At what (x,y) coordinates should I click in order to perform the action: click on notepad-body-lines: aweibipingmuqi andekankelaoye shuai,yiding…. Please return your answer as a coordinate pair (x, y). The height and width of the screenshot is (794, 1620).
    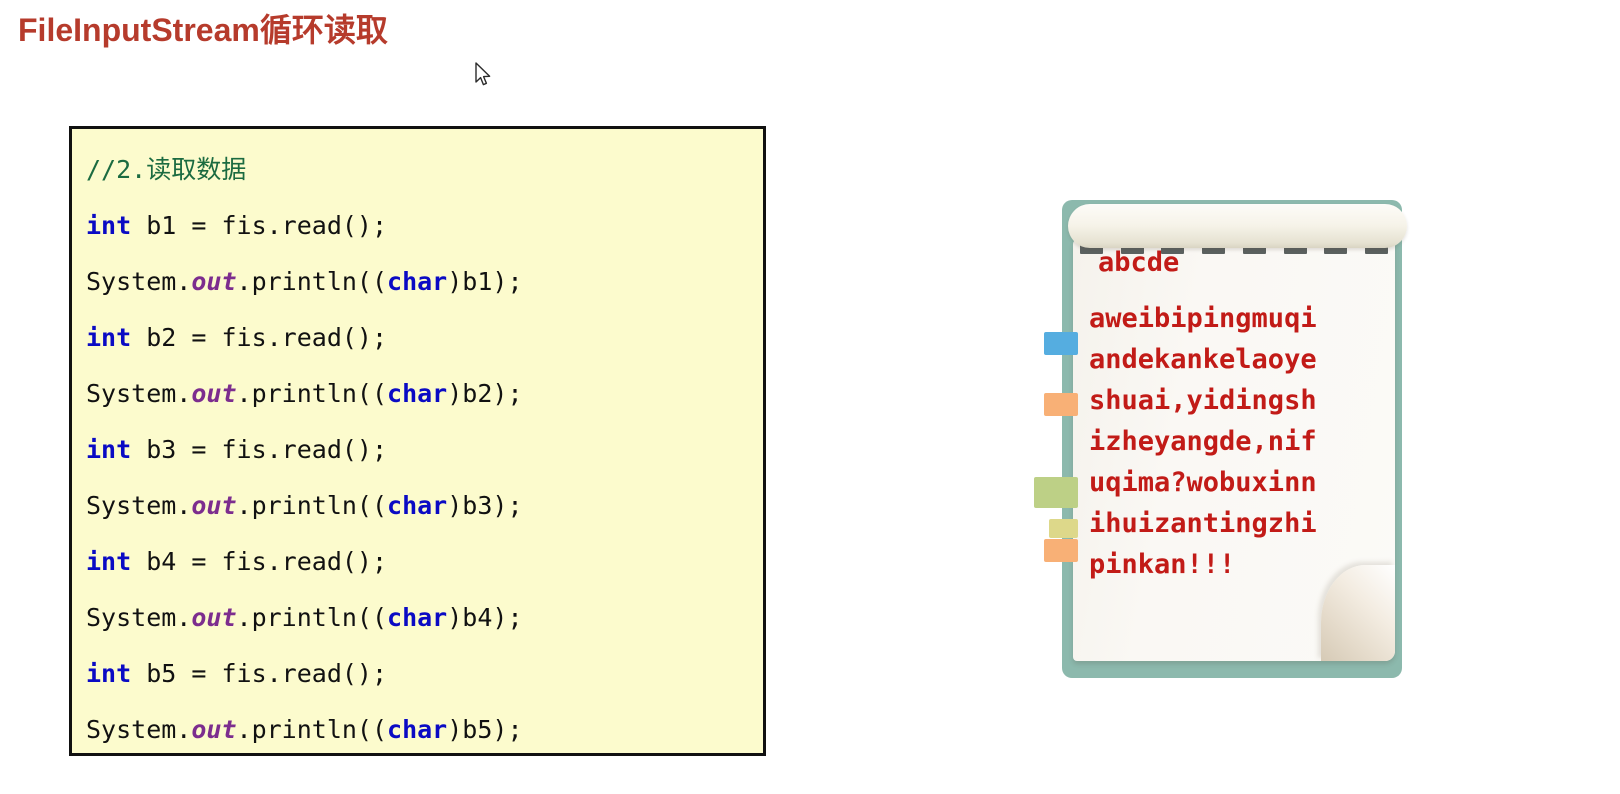
    Looking at the image, I should click on (1239, 441).